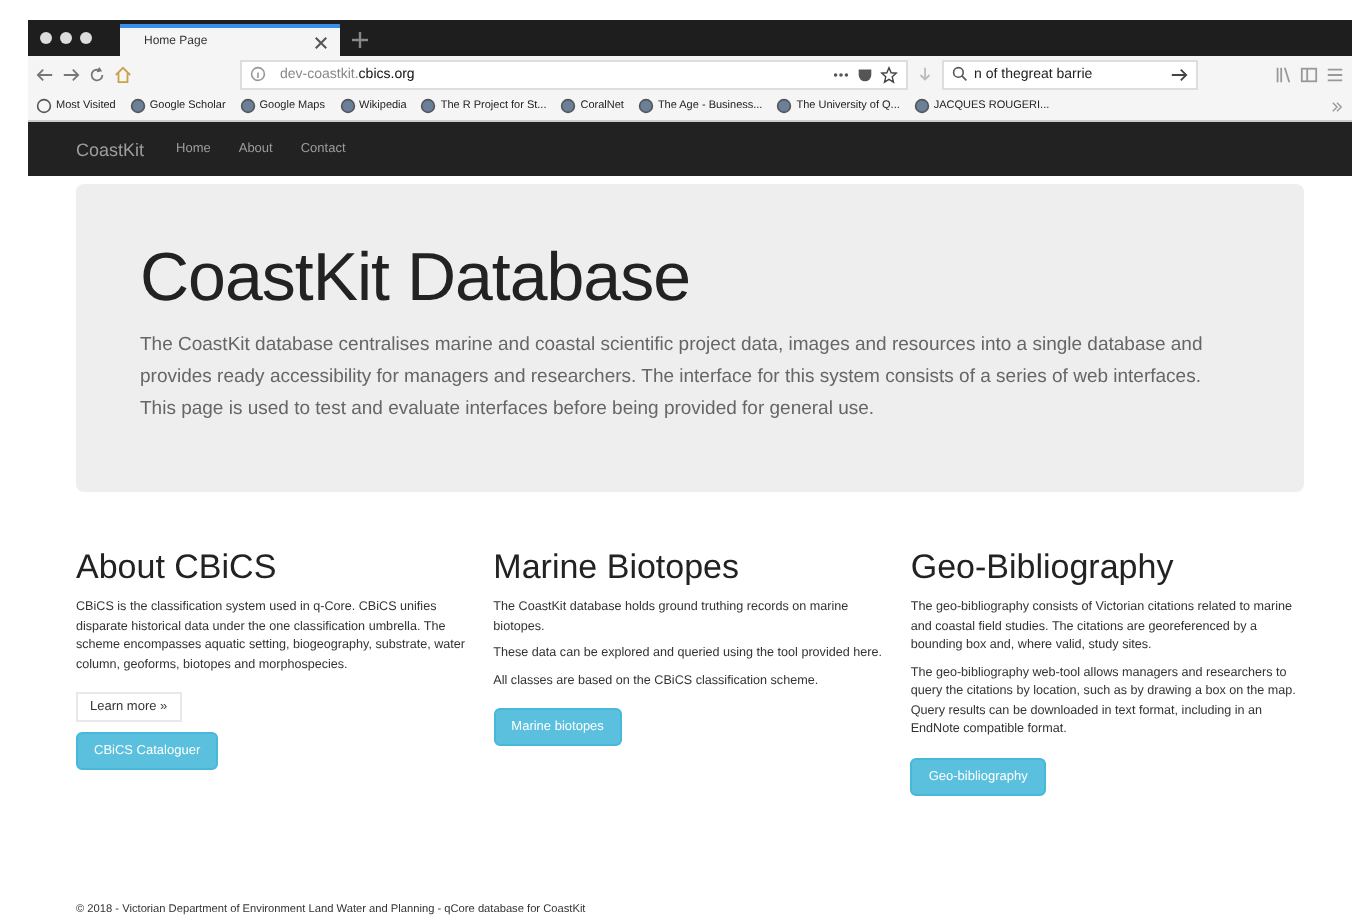  Describe the element at coordinates (97, 74) in the screenshot. I see `reload-icon` at that location.